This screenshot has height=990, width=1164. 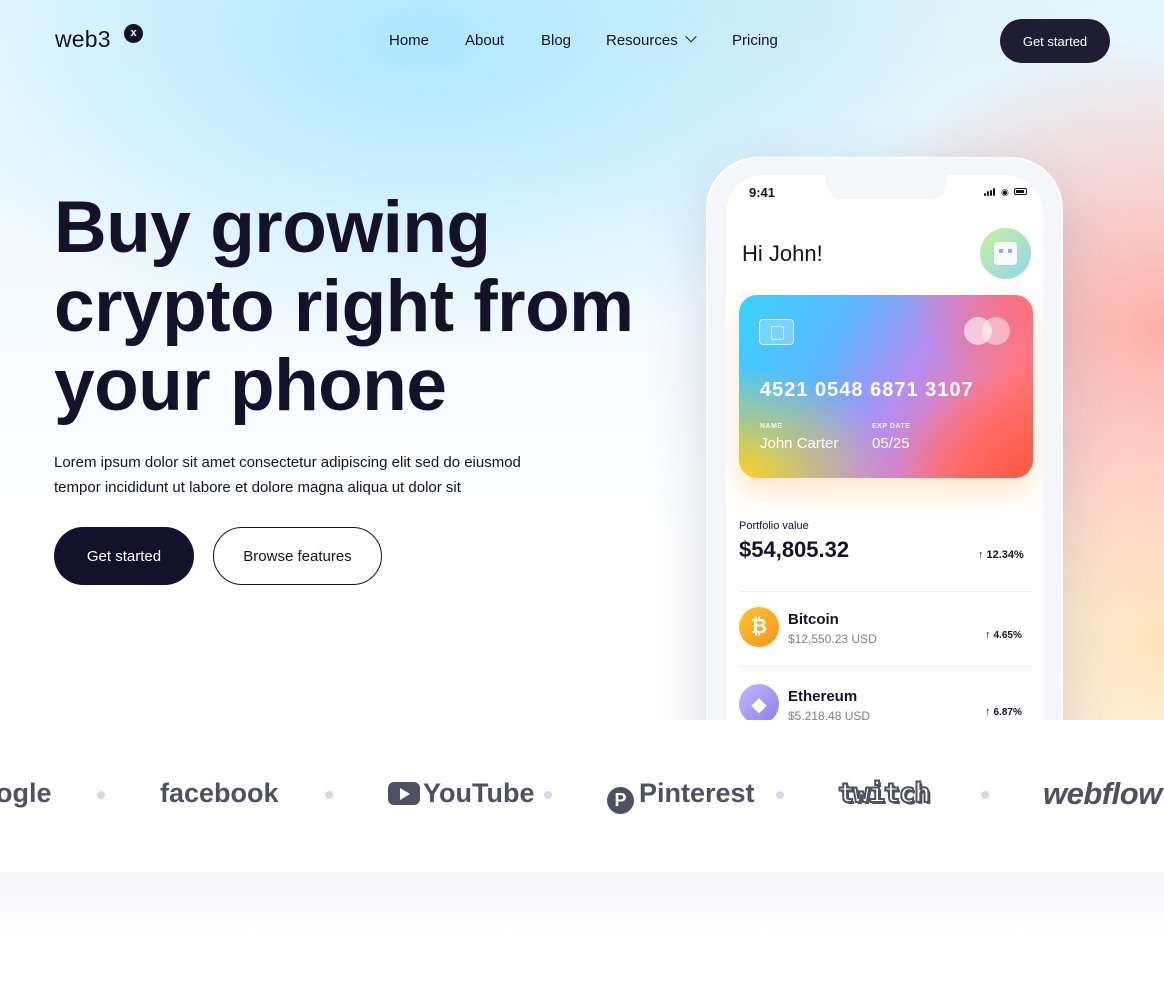 I want to click on chevron-down-icon, so click(x=691, y=37).